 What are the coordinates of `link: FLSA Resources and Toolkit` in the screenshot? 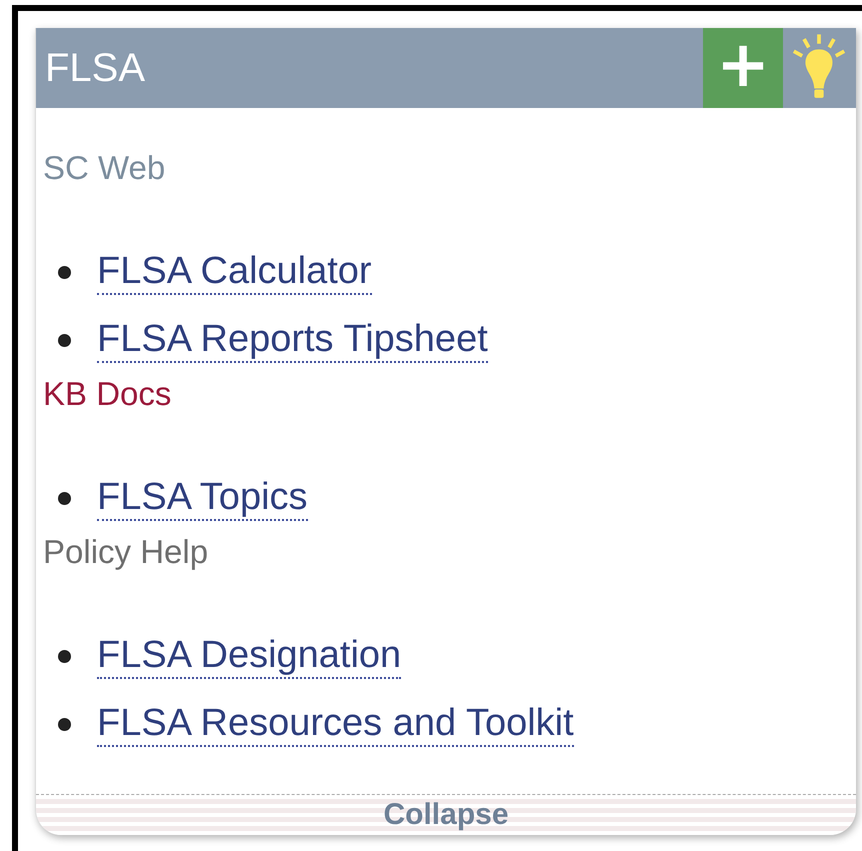 It's located at (335, 724).